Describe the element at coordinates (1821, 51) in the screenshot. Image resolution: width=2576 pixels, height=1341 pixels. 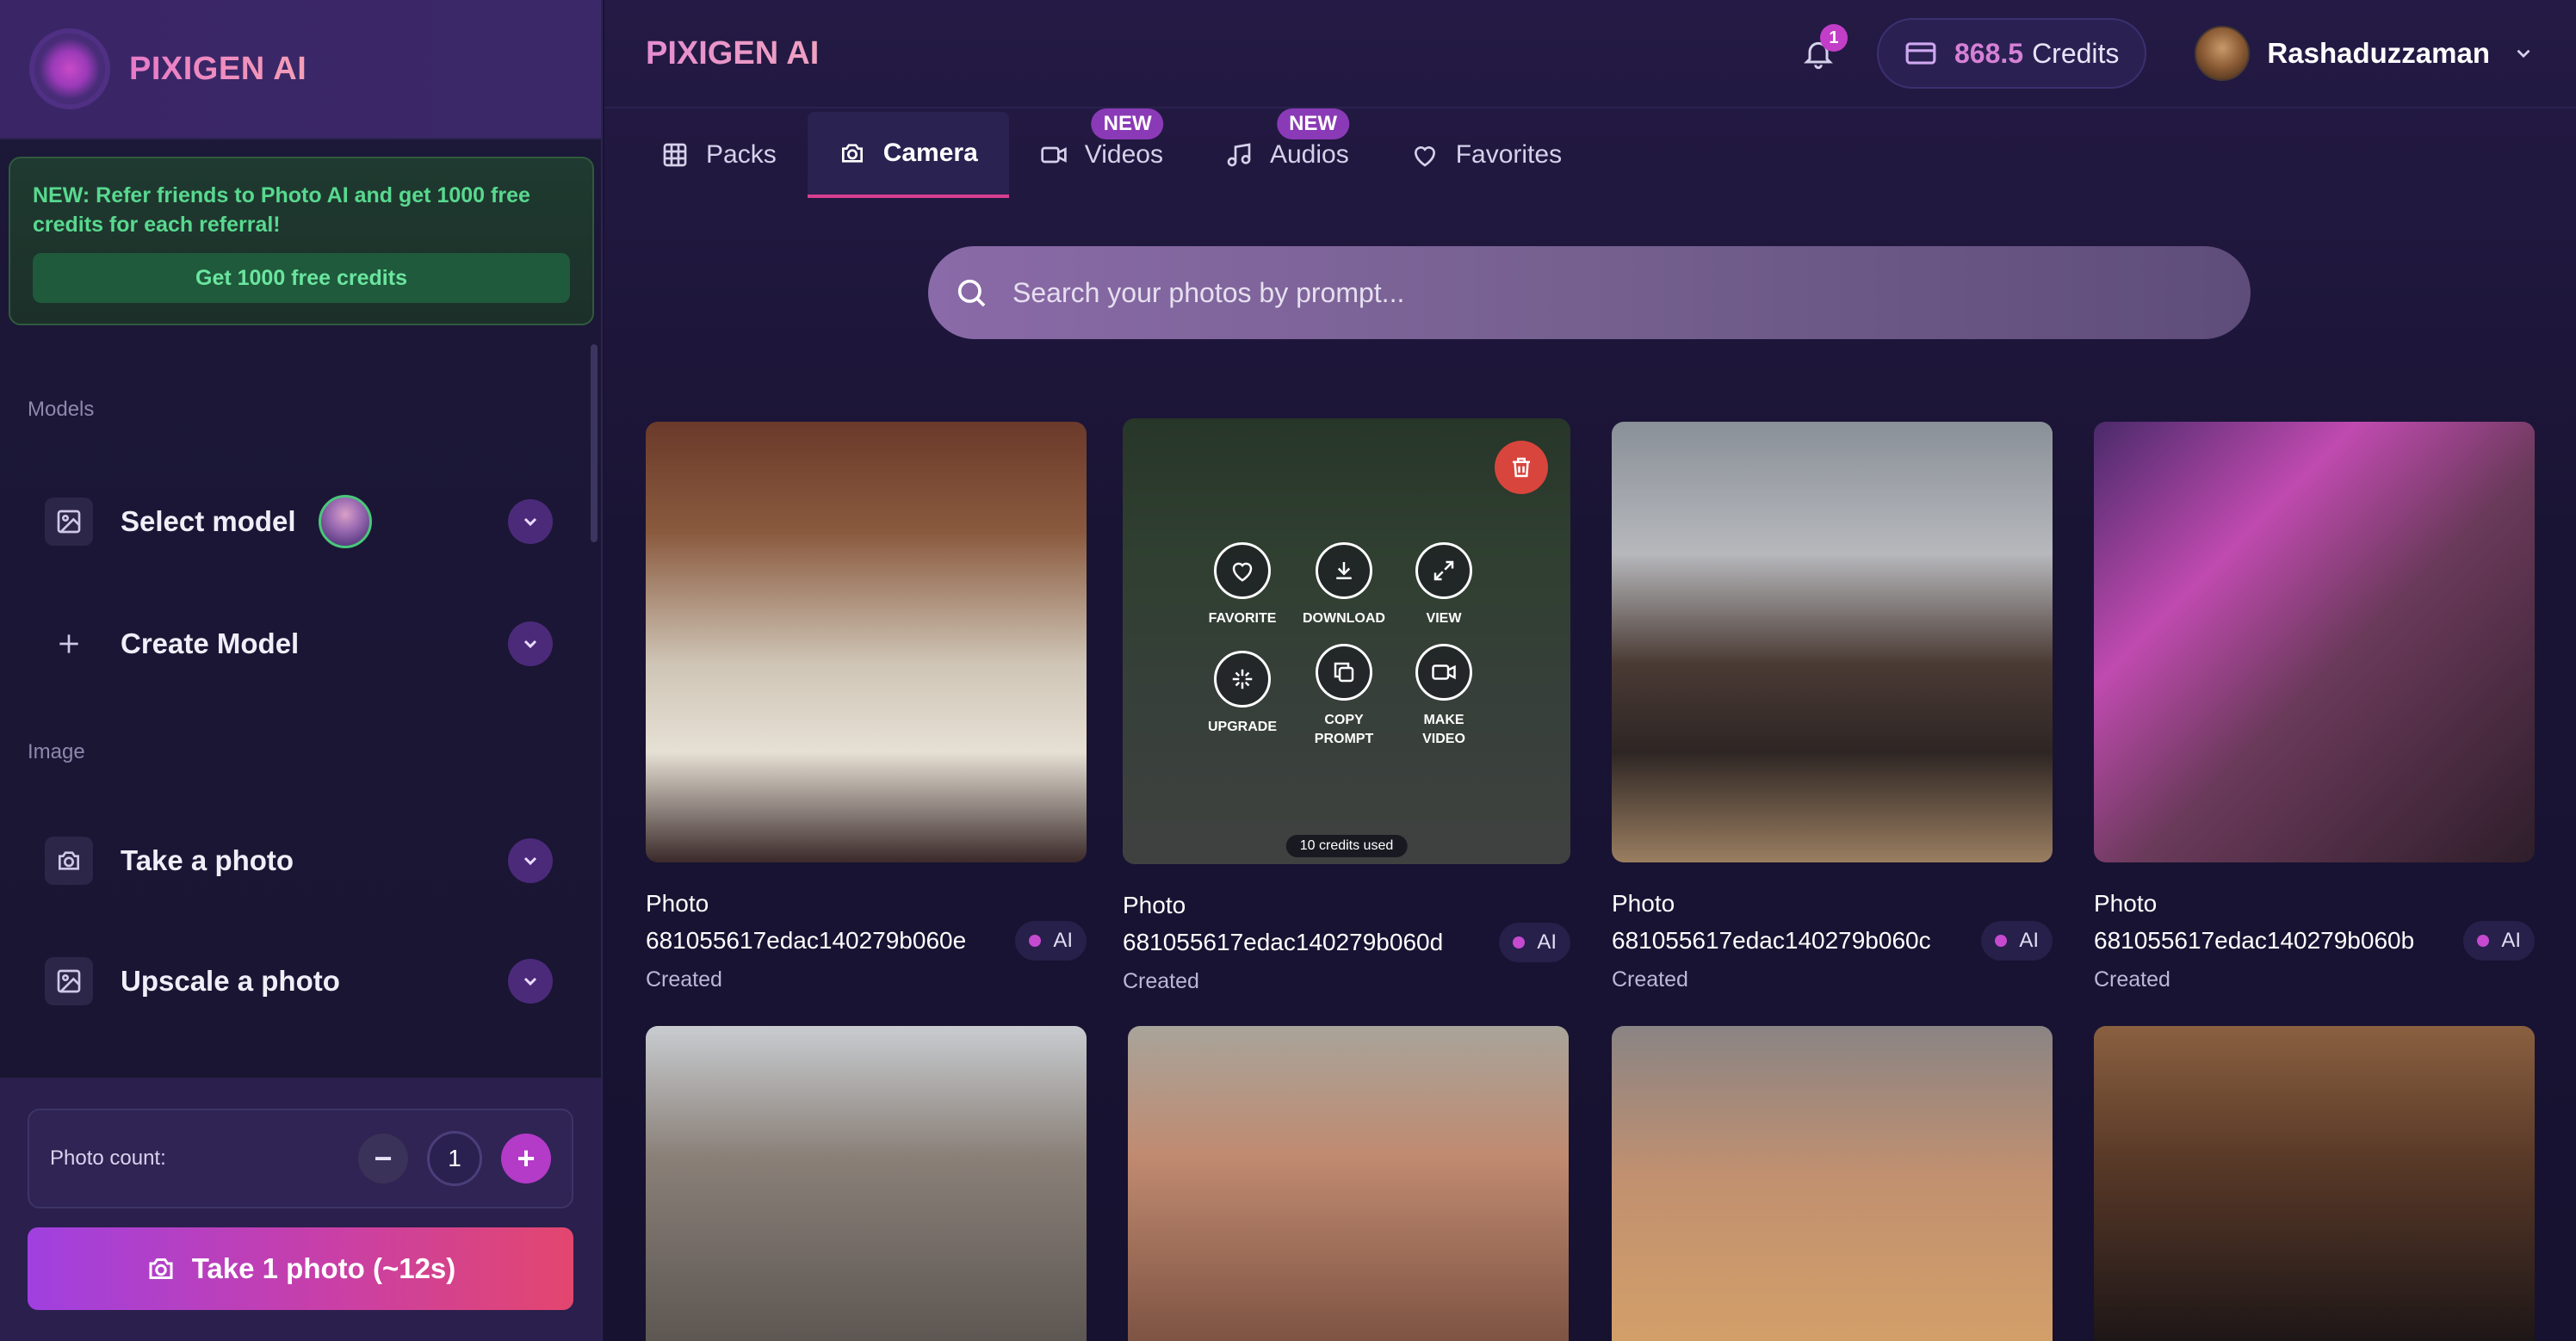
I see `notifications-button: 1` at that location.